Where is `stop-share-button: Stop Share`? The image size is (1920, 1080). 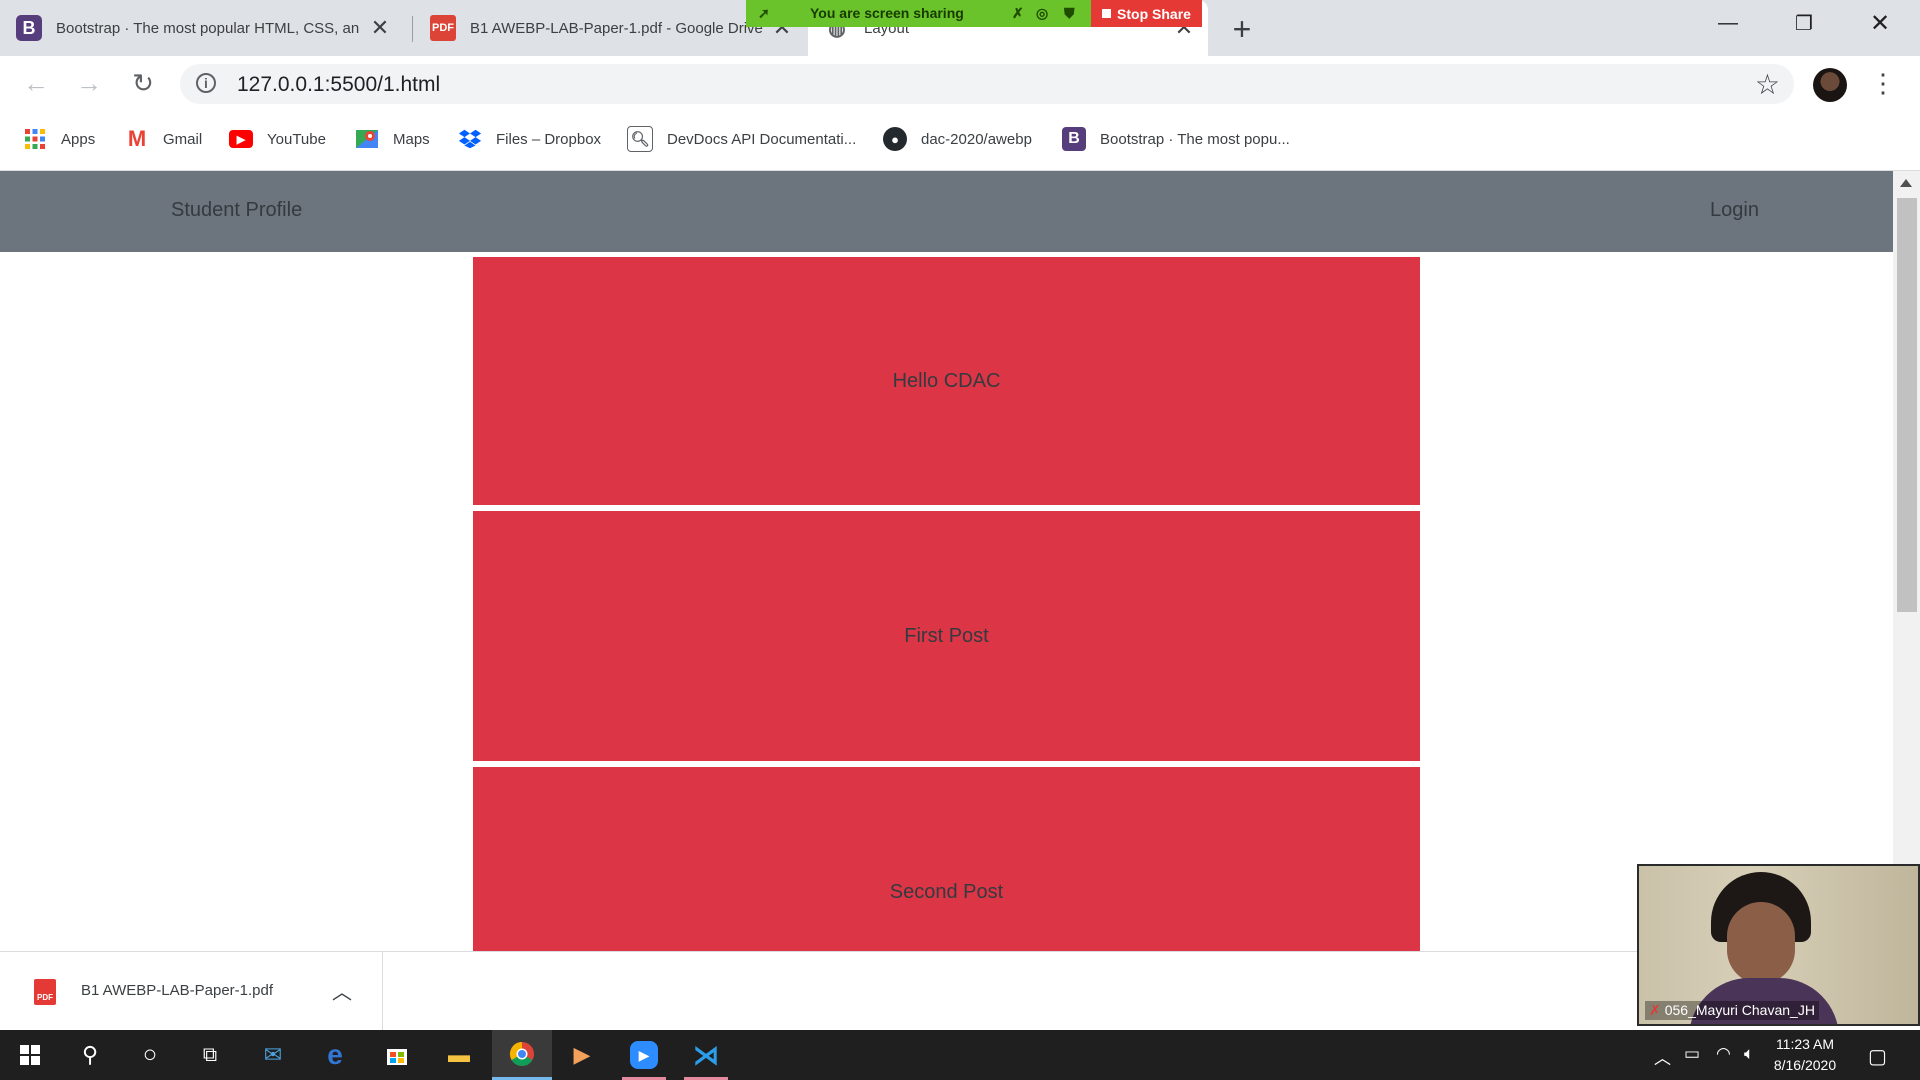
stop-share-button: Stop Share is located at coordinates (1146, 13).